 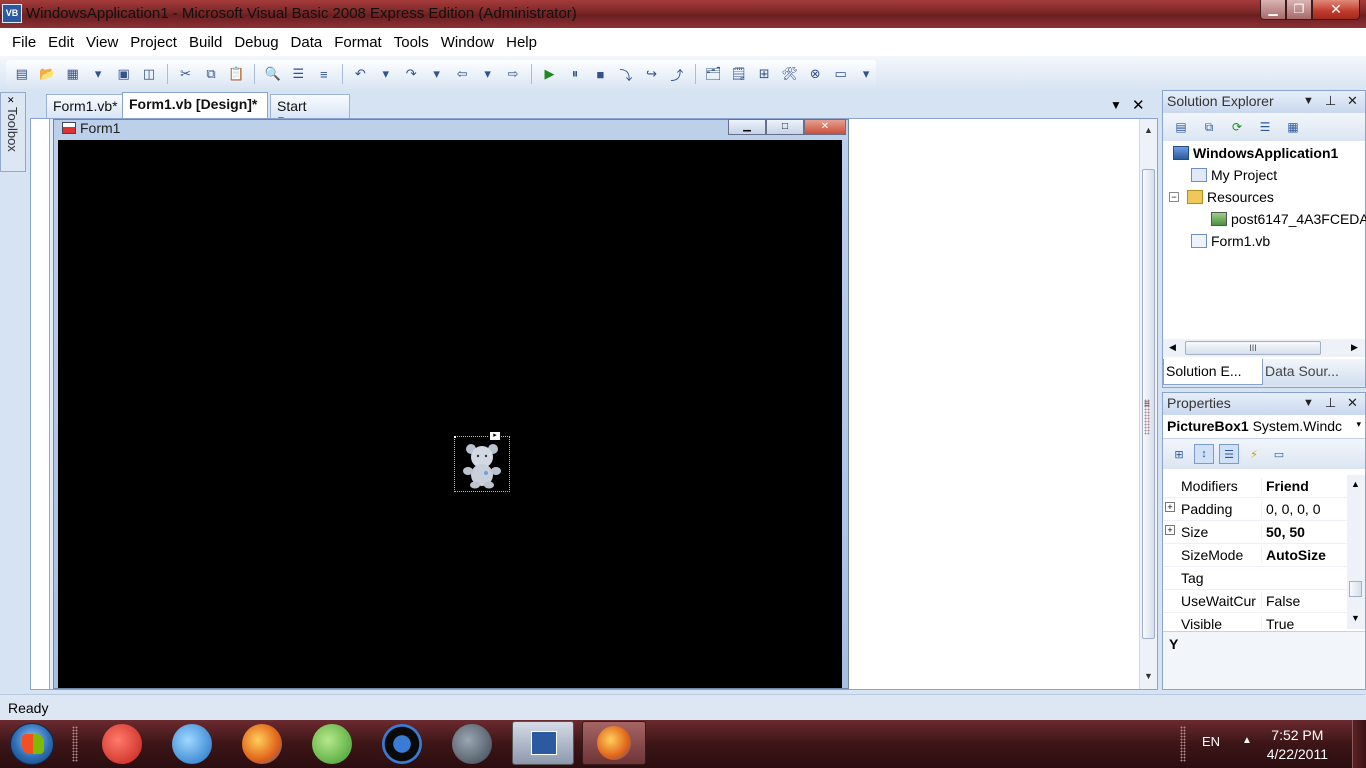 I want to click on start-button, so click(x=32, y=744).